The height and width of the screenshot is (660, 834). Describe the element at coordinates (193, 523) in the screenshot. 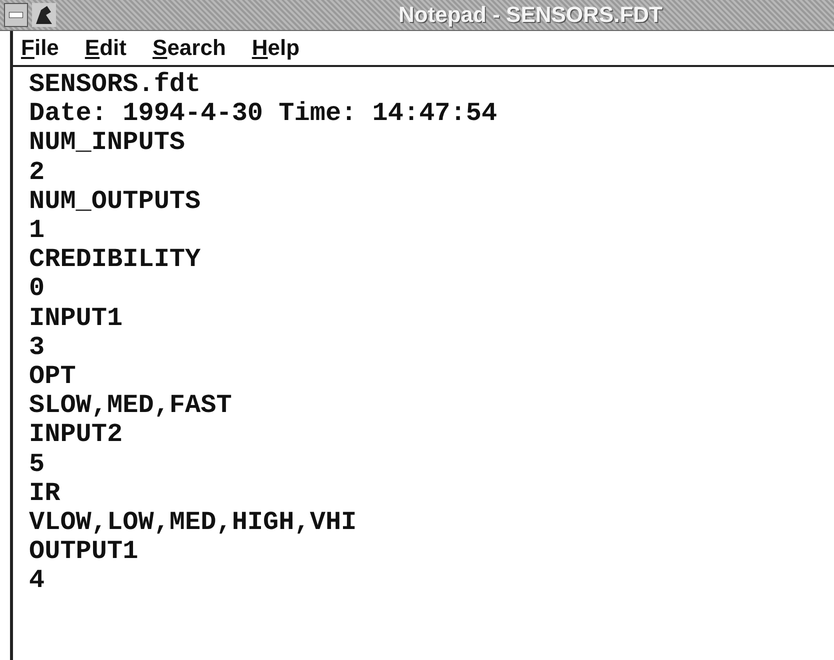

I see `text-line: VLOW,LOW,MED,HIGH,VHI` at that location.